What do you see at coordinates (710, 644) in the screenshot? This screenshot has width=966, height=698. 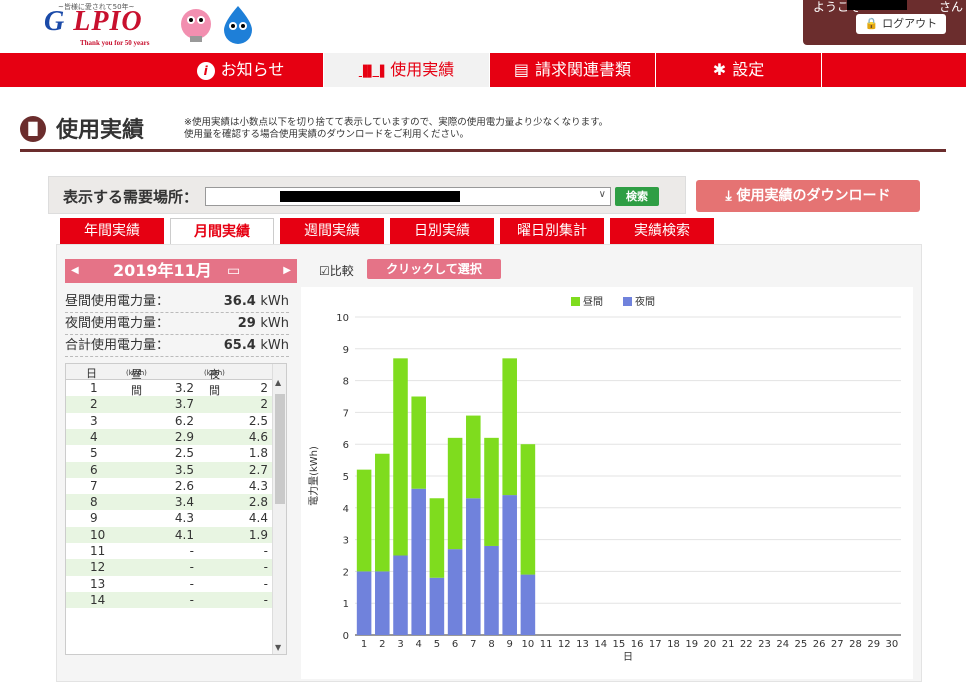 I see `x-tick-label: 20` at bounding box center [710, 644].